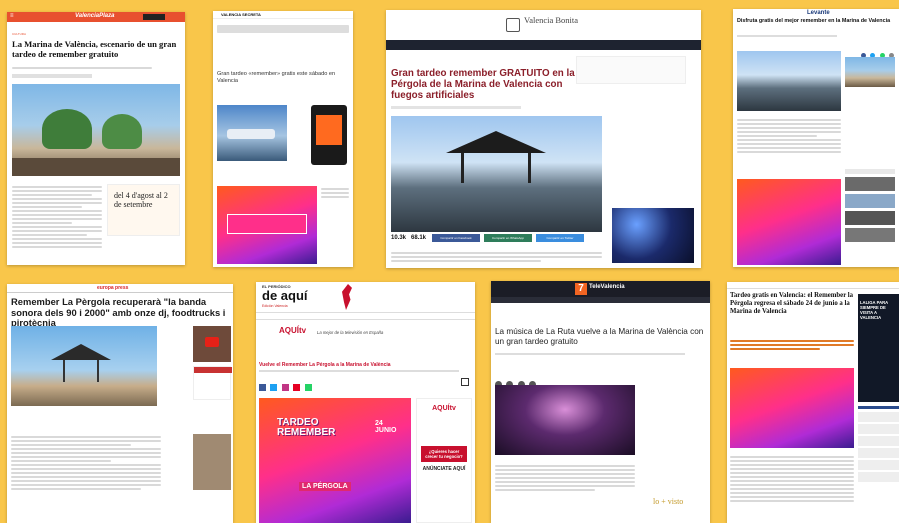 The width and height of the screenshot is (899, 523). Describe the element at coordinates (444, 454) in the screenshot. I see `side-ad-headline: ¿Quieres hacer crecer tu negocio?` at that location.